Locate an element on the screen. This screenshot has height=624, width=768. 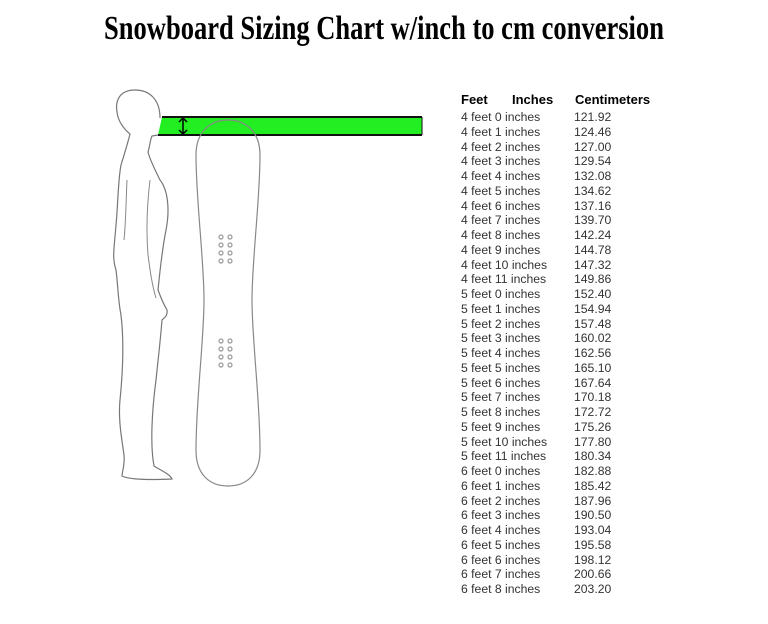
table-row: 4 feet 7 inches 139.70 is located at coordinates (555, 220).